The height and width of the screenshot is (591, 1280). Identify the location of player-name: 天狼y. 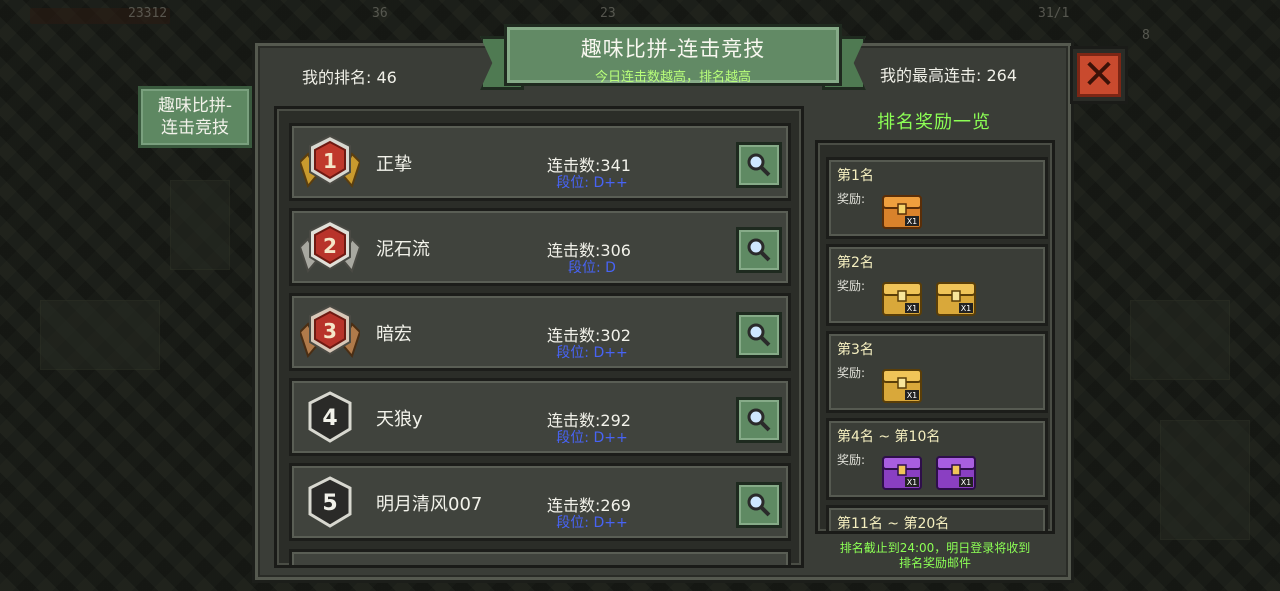
(399, 419).